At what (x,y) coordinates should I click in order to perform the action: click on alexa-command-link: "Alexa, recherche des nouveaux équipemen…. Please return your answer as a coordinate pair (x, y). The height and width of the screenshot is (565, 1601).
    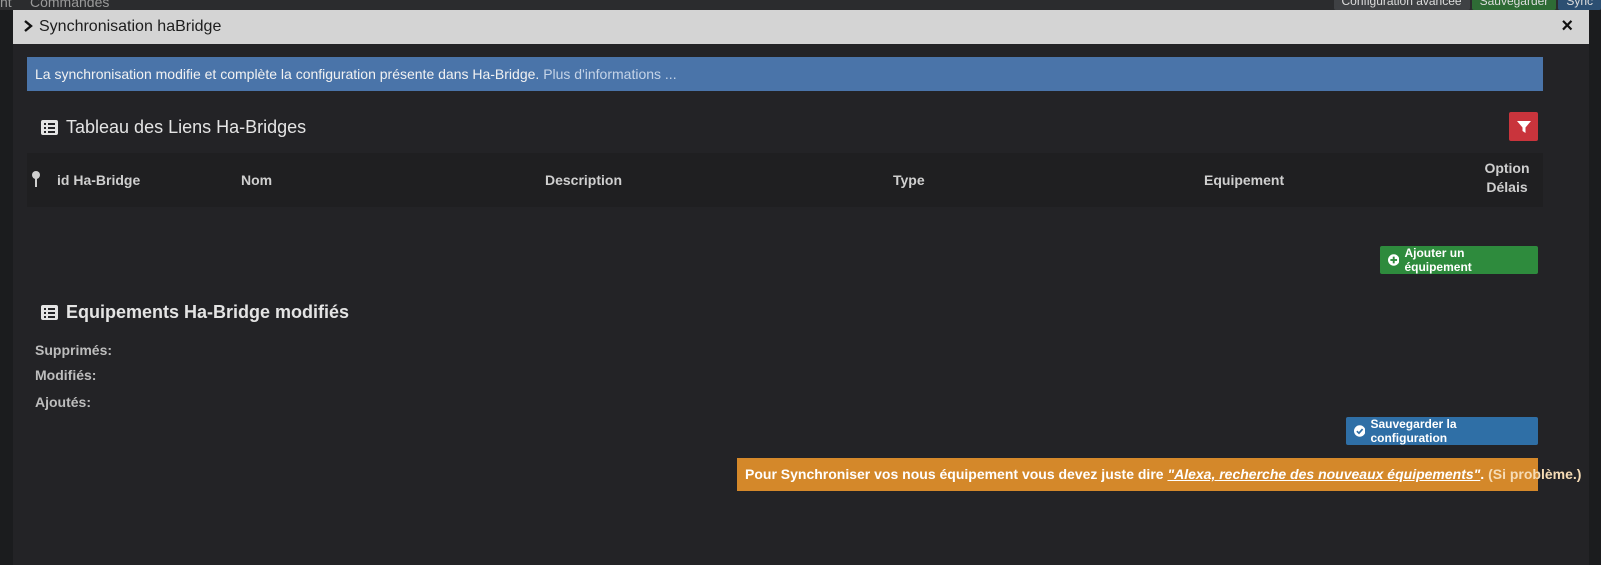
    Looking at the image, I should click on (1323, 474).